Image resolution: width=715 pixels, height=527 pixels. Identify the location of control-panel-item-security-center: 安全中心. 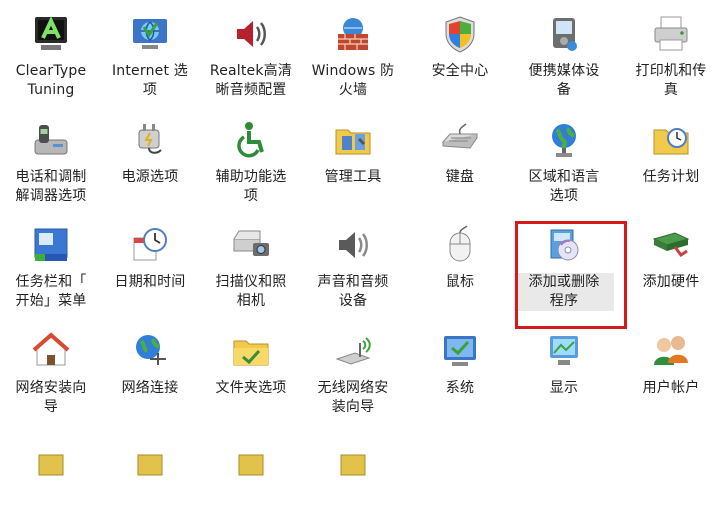
(460, 52).